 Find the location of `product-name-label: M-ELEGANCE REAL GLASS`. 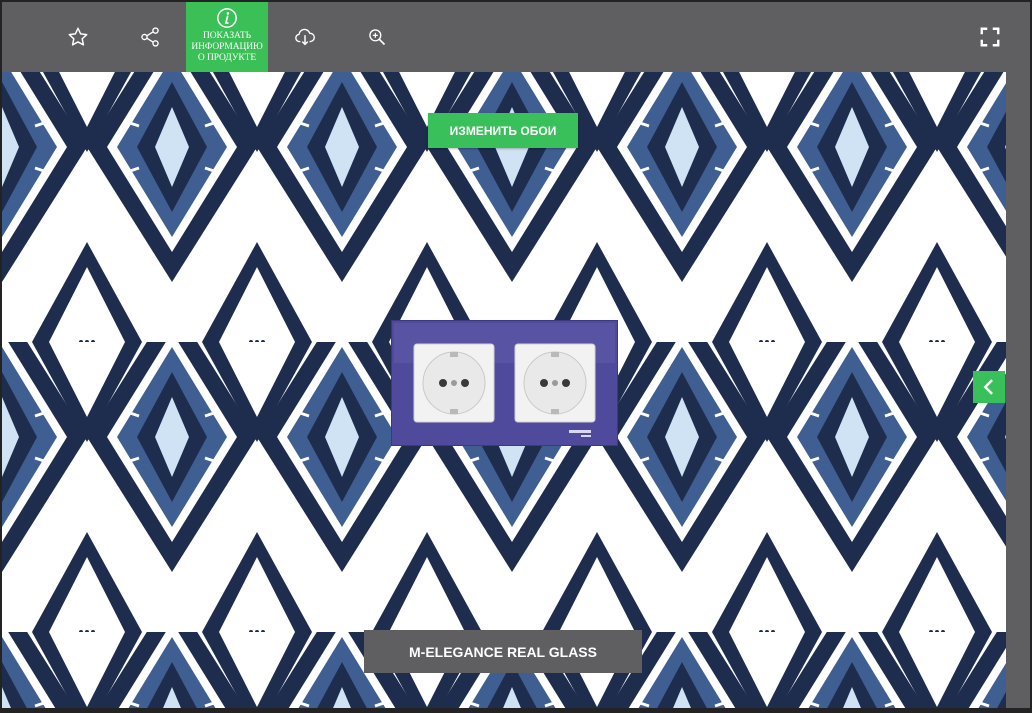

product-name-label: M-ELEGANCE REAL GLASS is located at coordinates (503, 651).